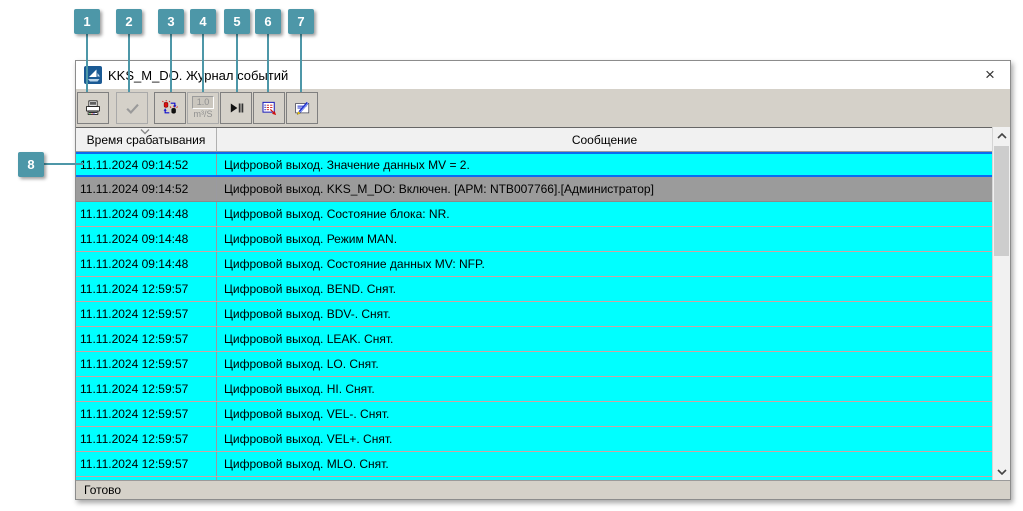 Image resolution: width=1023 pixels, height=511 pixels. I want to click on column-header-time: Время срабатывания, so click(146, 139).